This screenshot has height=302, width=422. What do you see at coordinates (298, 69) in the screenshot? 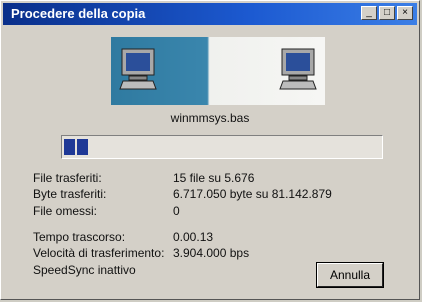
I see `target-computer-icon` at bounding box center [298, 69].